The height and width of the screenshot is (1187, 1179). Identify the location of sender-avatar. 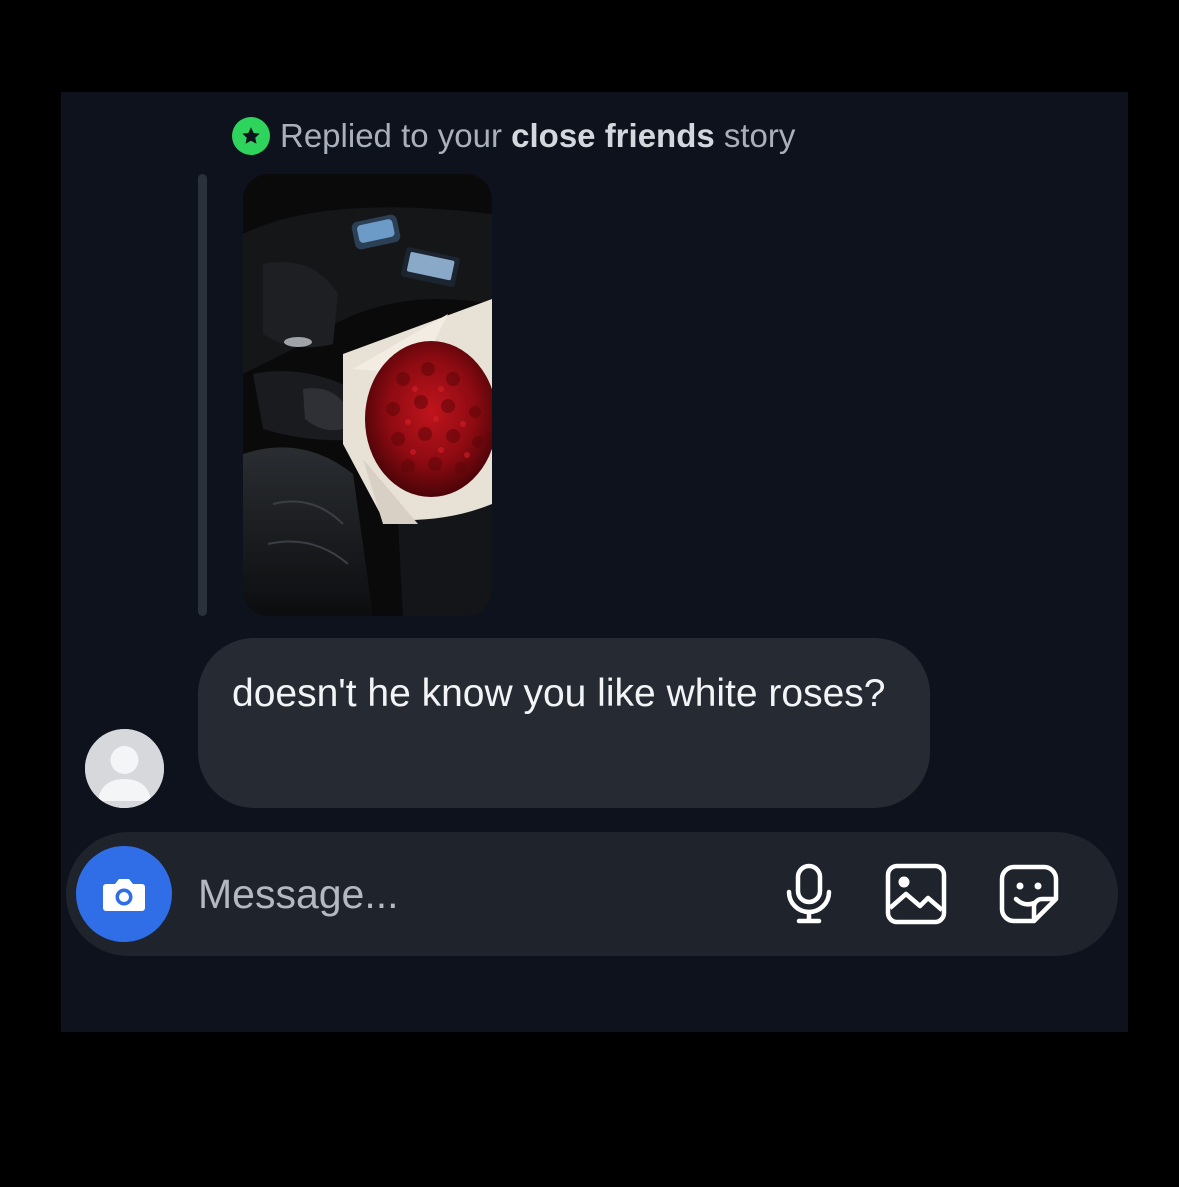
(124, 768).